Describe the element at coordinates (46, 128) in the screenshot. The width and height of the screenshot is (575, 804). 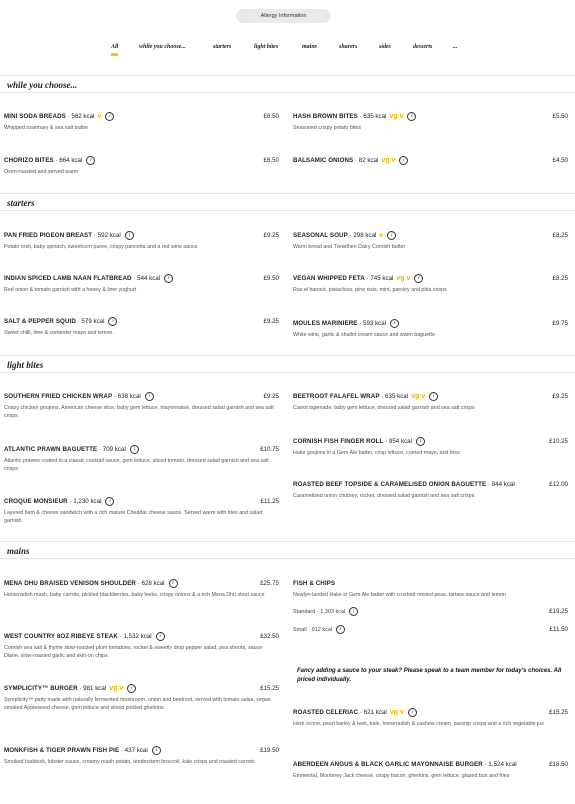
I see `item-description: Whipped rosemary & sea salt butter` at that location.